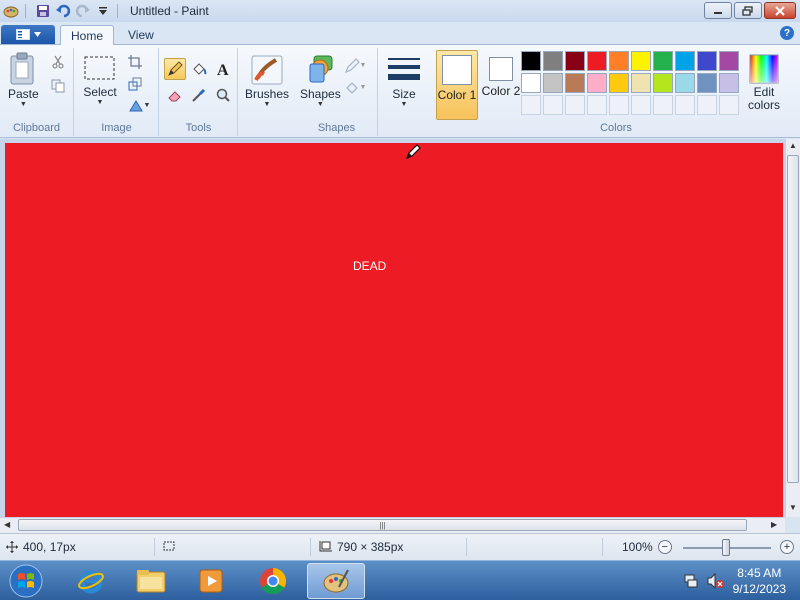 The height and width of the screenshot is (600, 800). What do you see at coordinates (787, 33) in the screenshot?
I see `help-icon: ?` at bounding box center [787, 33].